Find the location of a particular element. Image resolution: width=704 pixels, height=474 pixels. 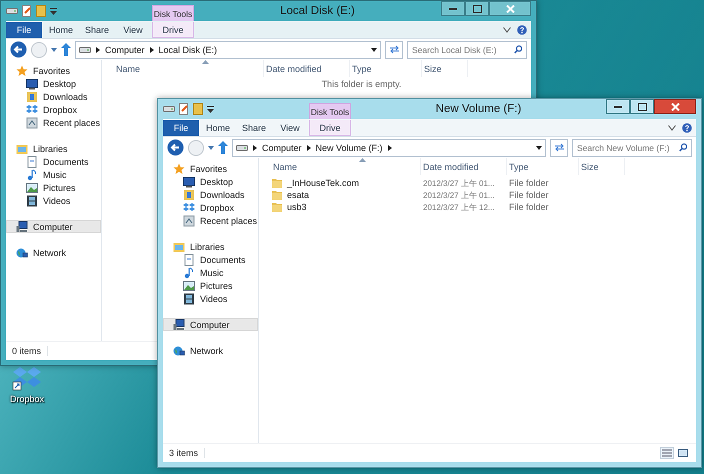

dropbox-shortcut-icon is located at coordinates (27, 379).